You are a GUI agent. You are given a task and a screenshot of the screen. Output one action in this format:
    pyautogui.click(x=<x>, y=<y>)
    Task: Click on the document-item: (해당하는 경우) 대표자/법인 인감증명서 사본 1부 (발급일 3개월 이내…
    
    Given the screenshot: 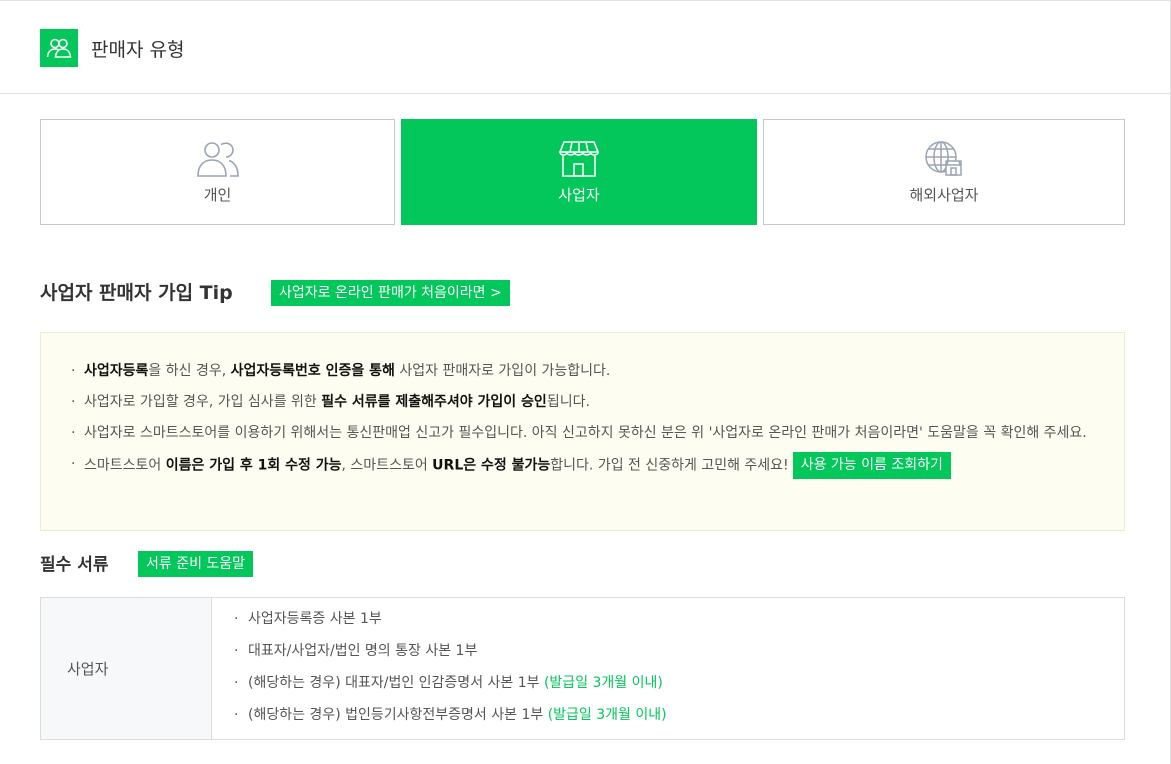 What is the action you would take?
    pyautogui.click(x=450, y=683)
    